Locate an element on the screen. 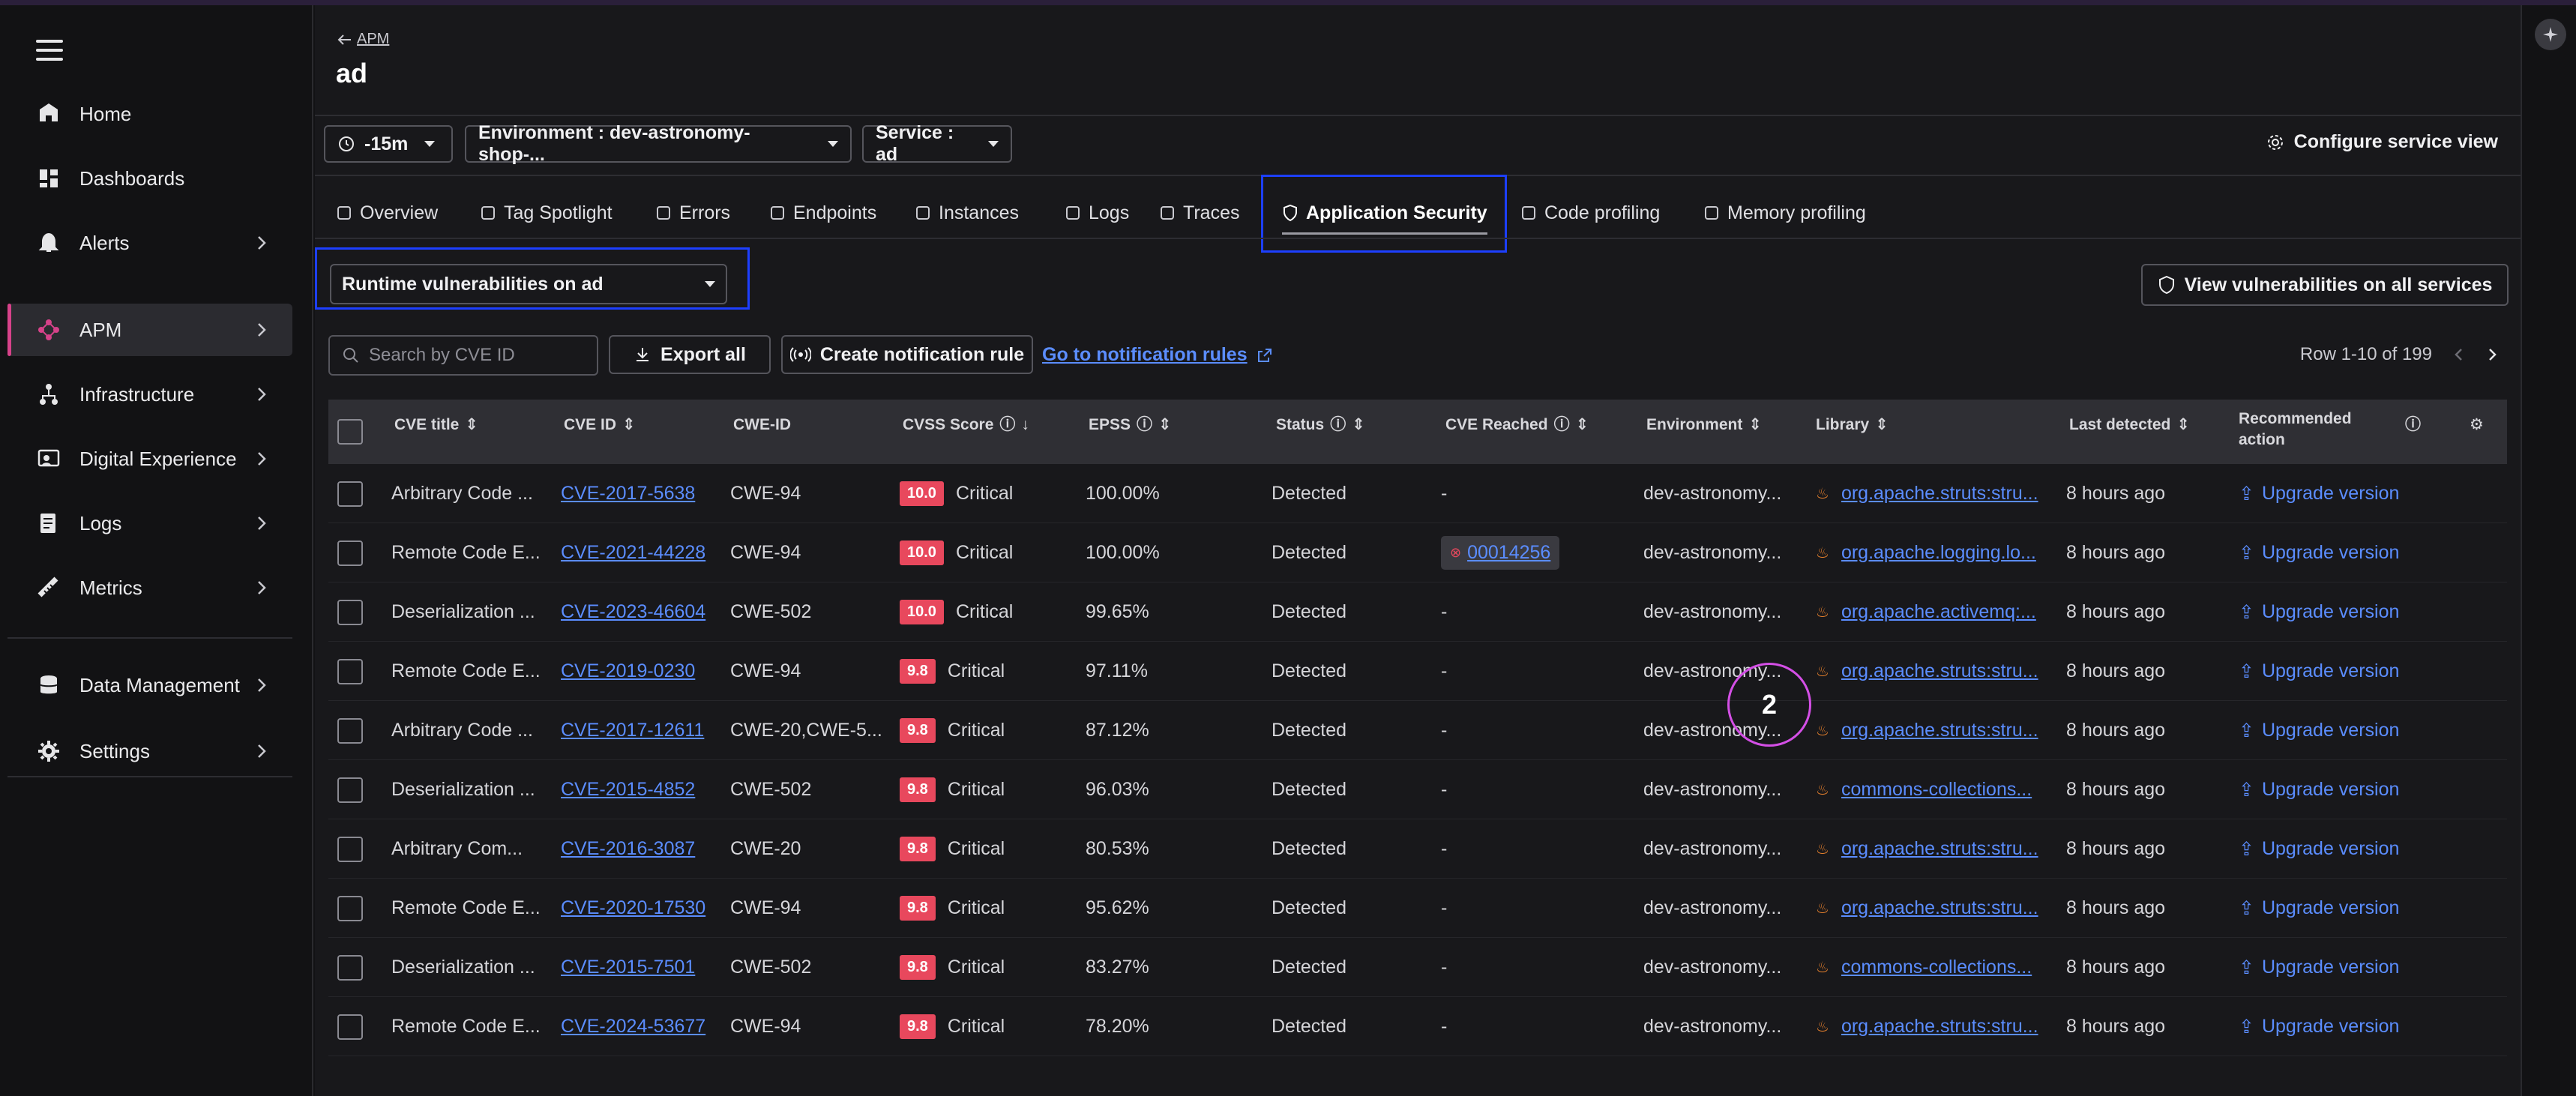 This screenshot has width=2576, height=1096. sidebar-item-digital-experience: Digital Experience is located at coordinates (149, 459).